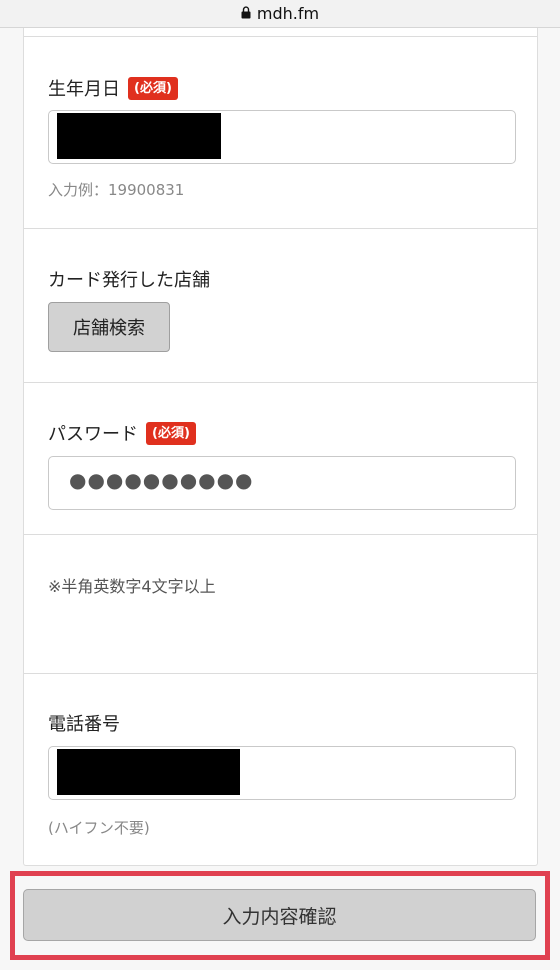 The image size is (560, 970). What do you see at coordinates (116, 190) in the screenshot?
I see `birthday-hint: 入力例：19900831` at bounding box center [116, 190].